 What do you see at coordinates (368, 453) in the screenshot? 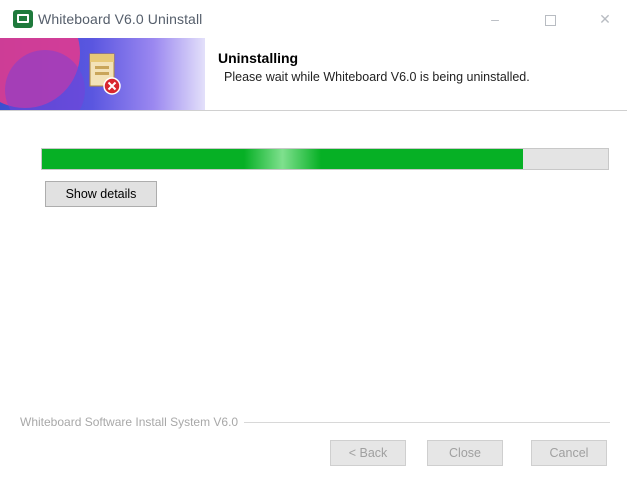
I see `back-button: < Back` at bounding box center [368, 453].